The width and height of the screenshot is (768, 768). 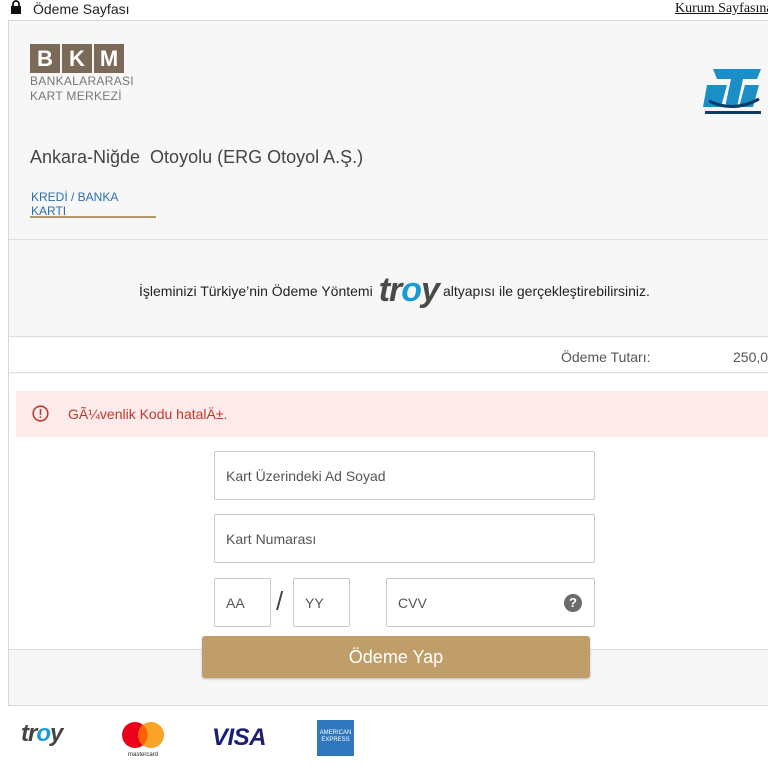 I want to click on organization-logo, so click(x=732, y=91).